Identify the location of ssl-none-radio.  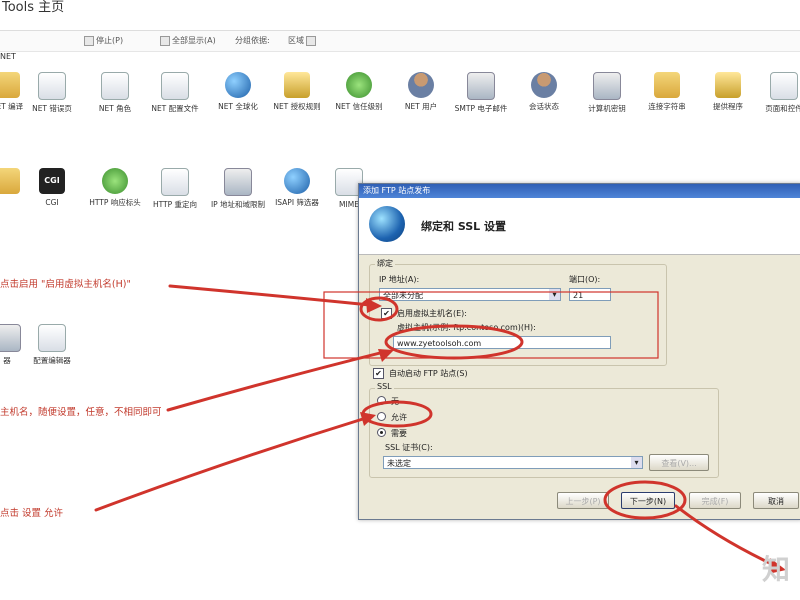
(381, 400).